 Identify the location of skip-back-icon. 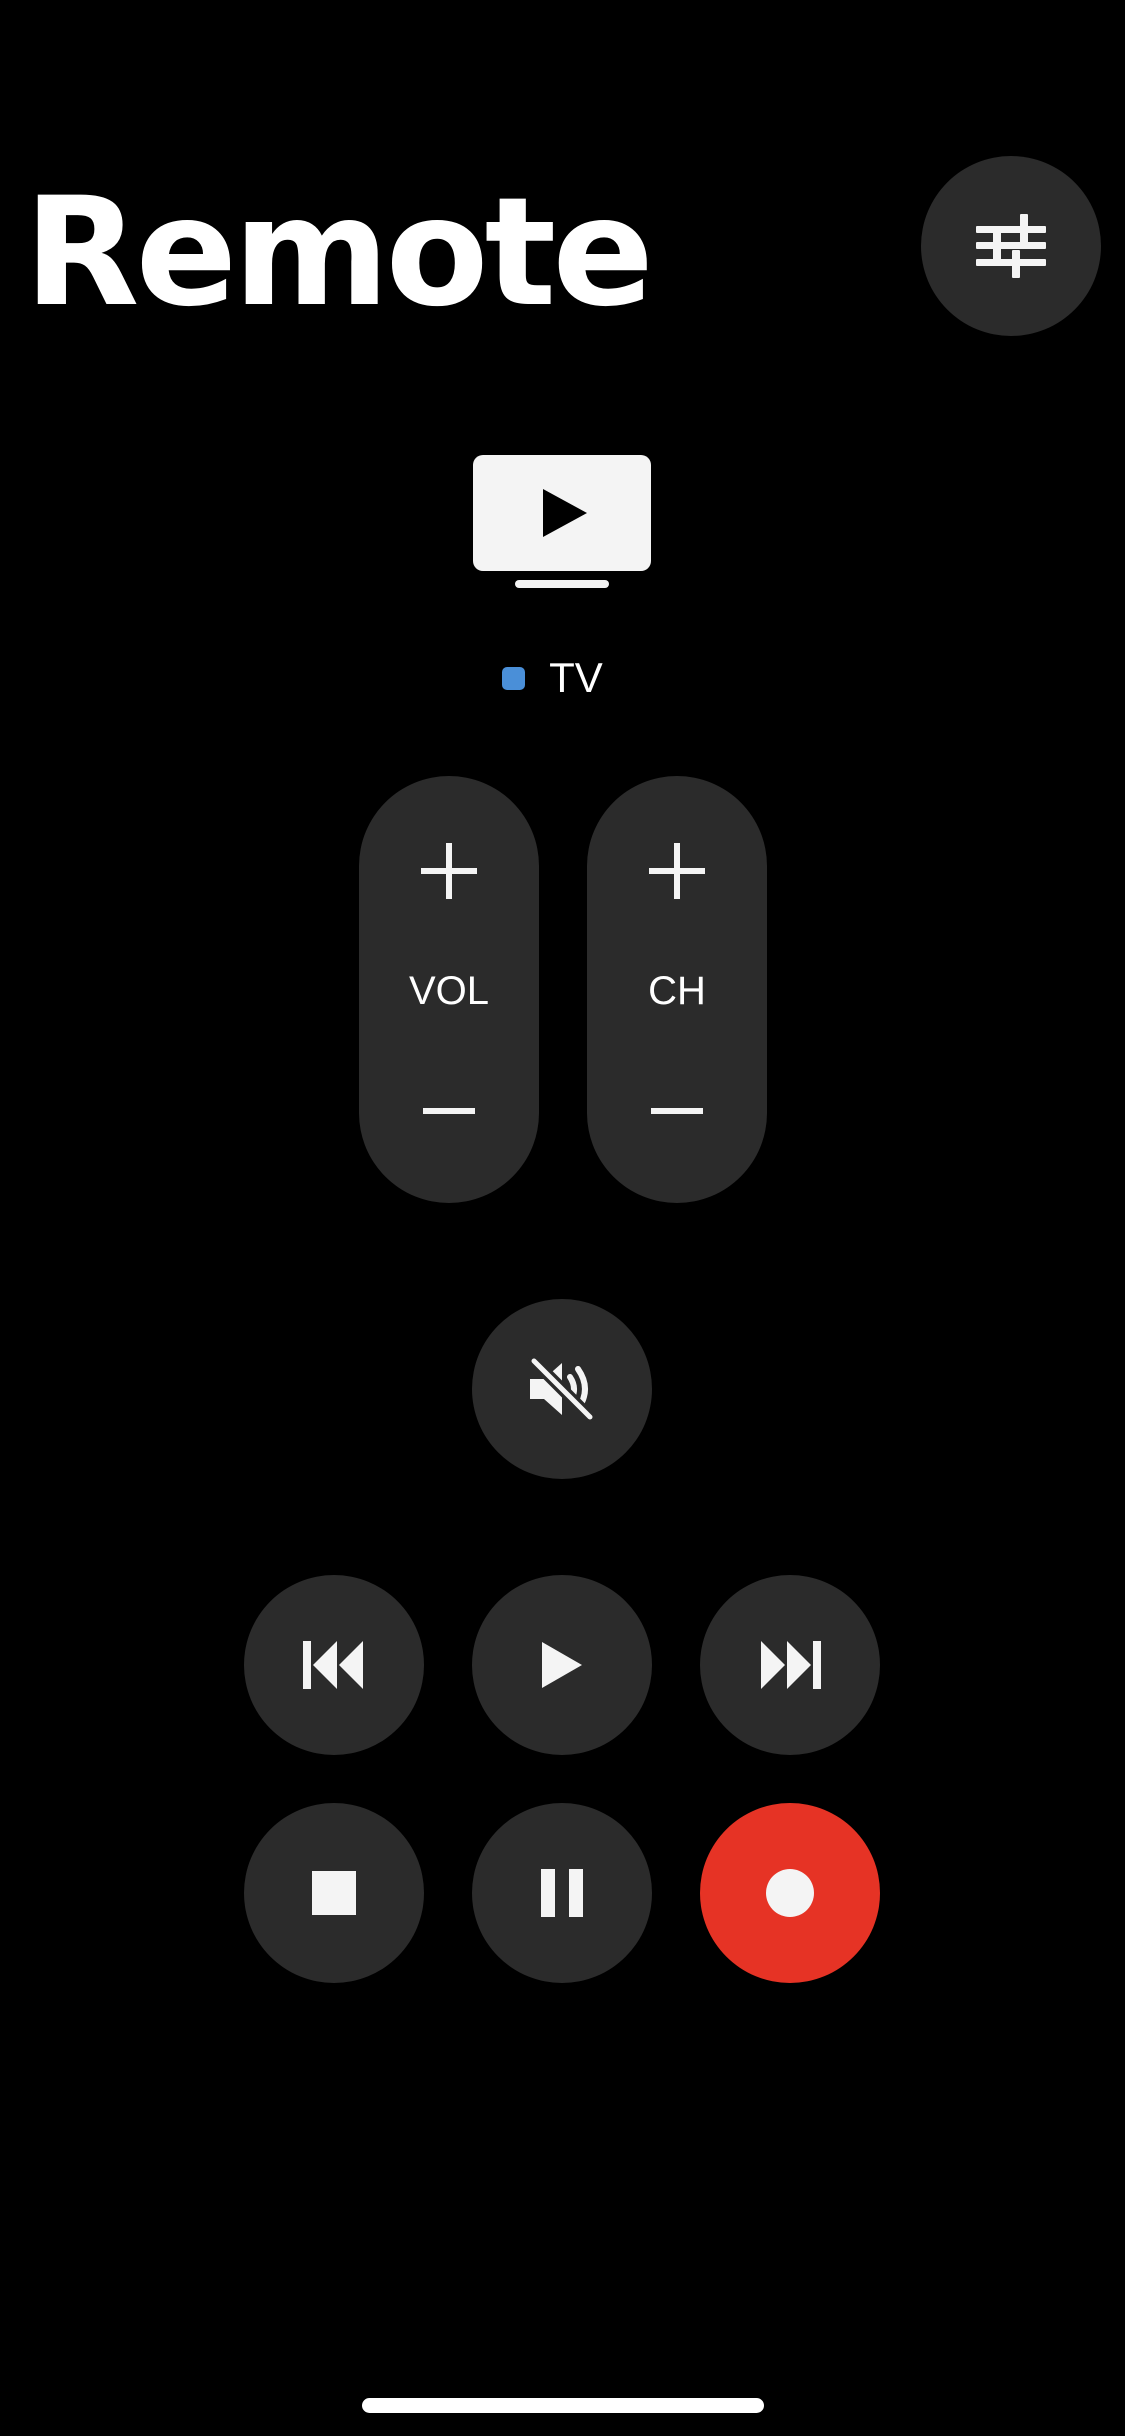
(333, 1665).